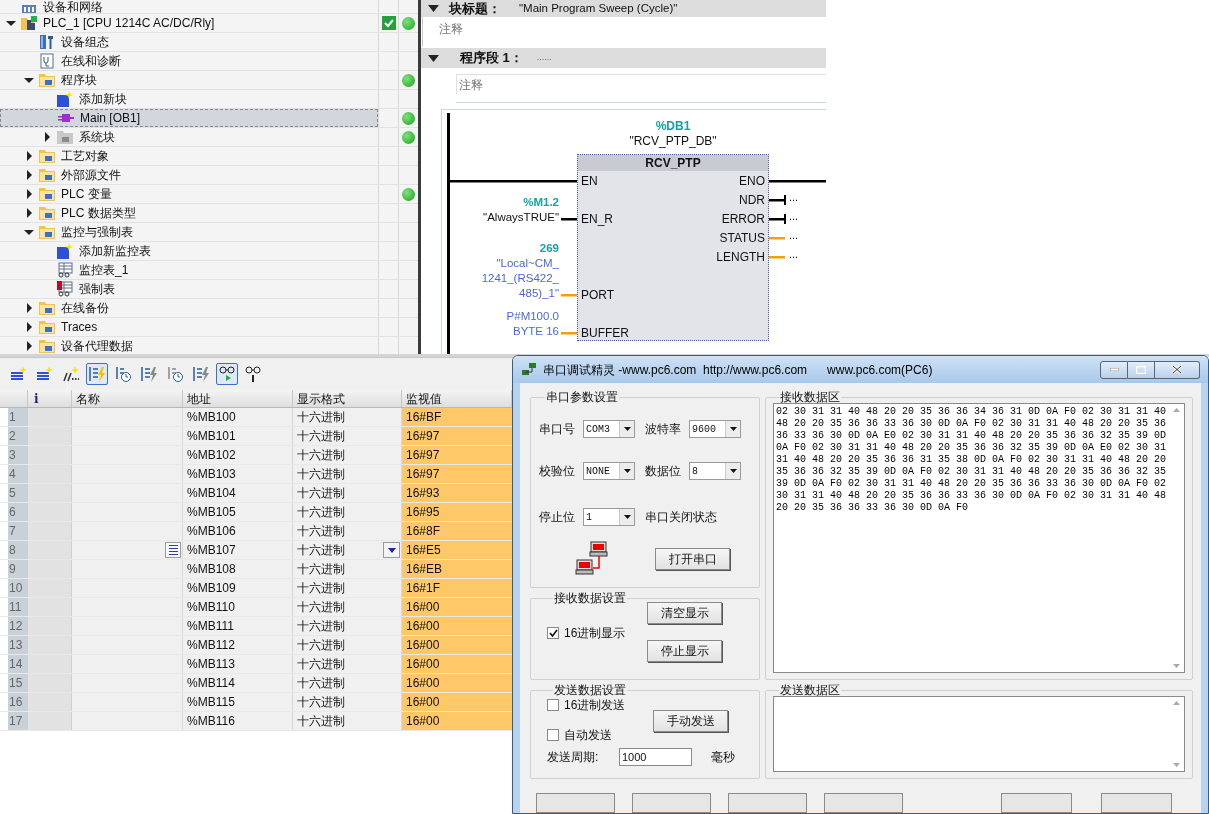 The image size is (1209, 814). Describe the element at coordinates (979, 538) in the screenshot. I see `receive-text-area` at that location.